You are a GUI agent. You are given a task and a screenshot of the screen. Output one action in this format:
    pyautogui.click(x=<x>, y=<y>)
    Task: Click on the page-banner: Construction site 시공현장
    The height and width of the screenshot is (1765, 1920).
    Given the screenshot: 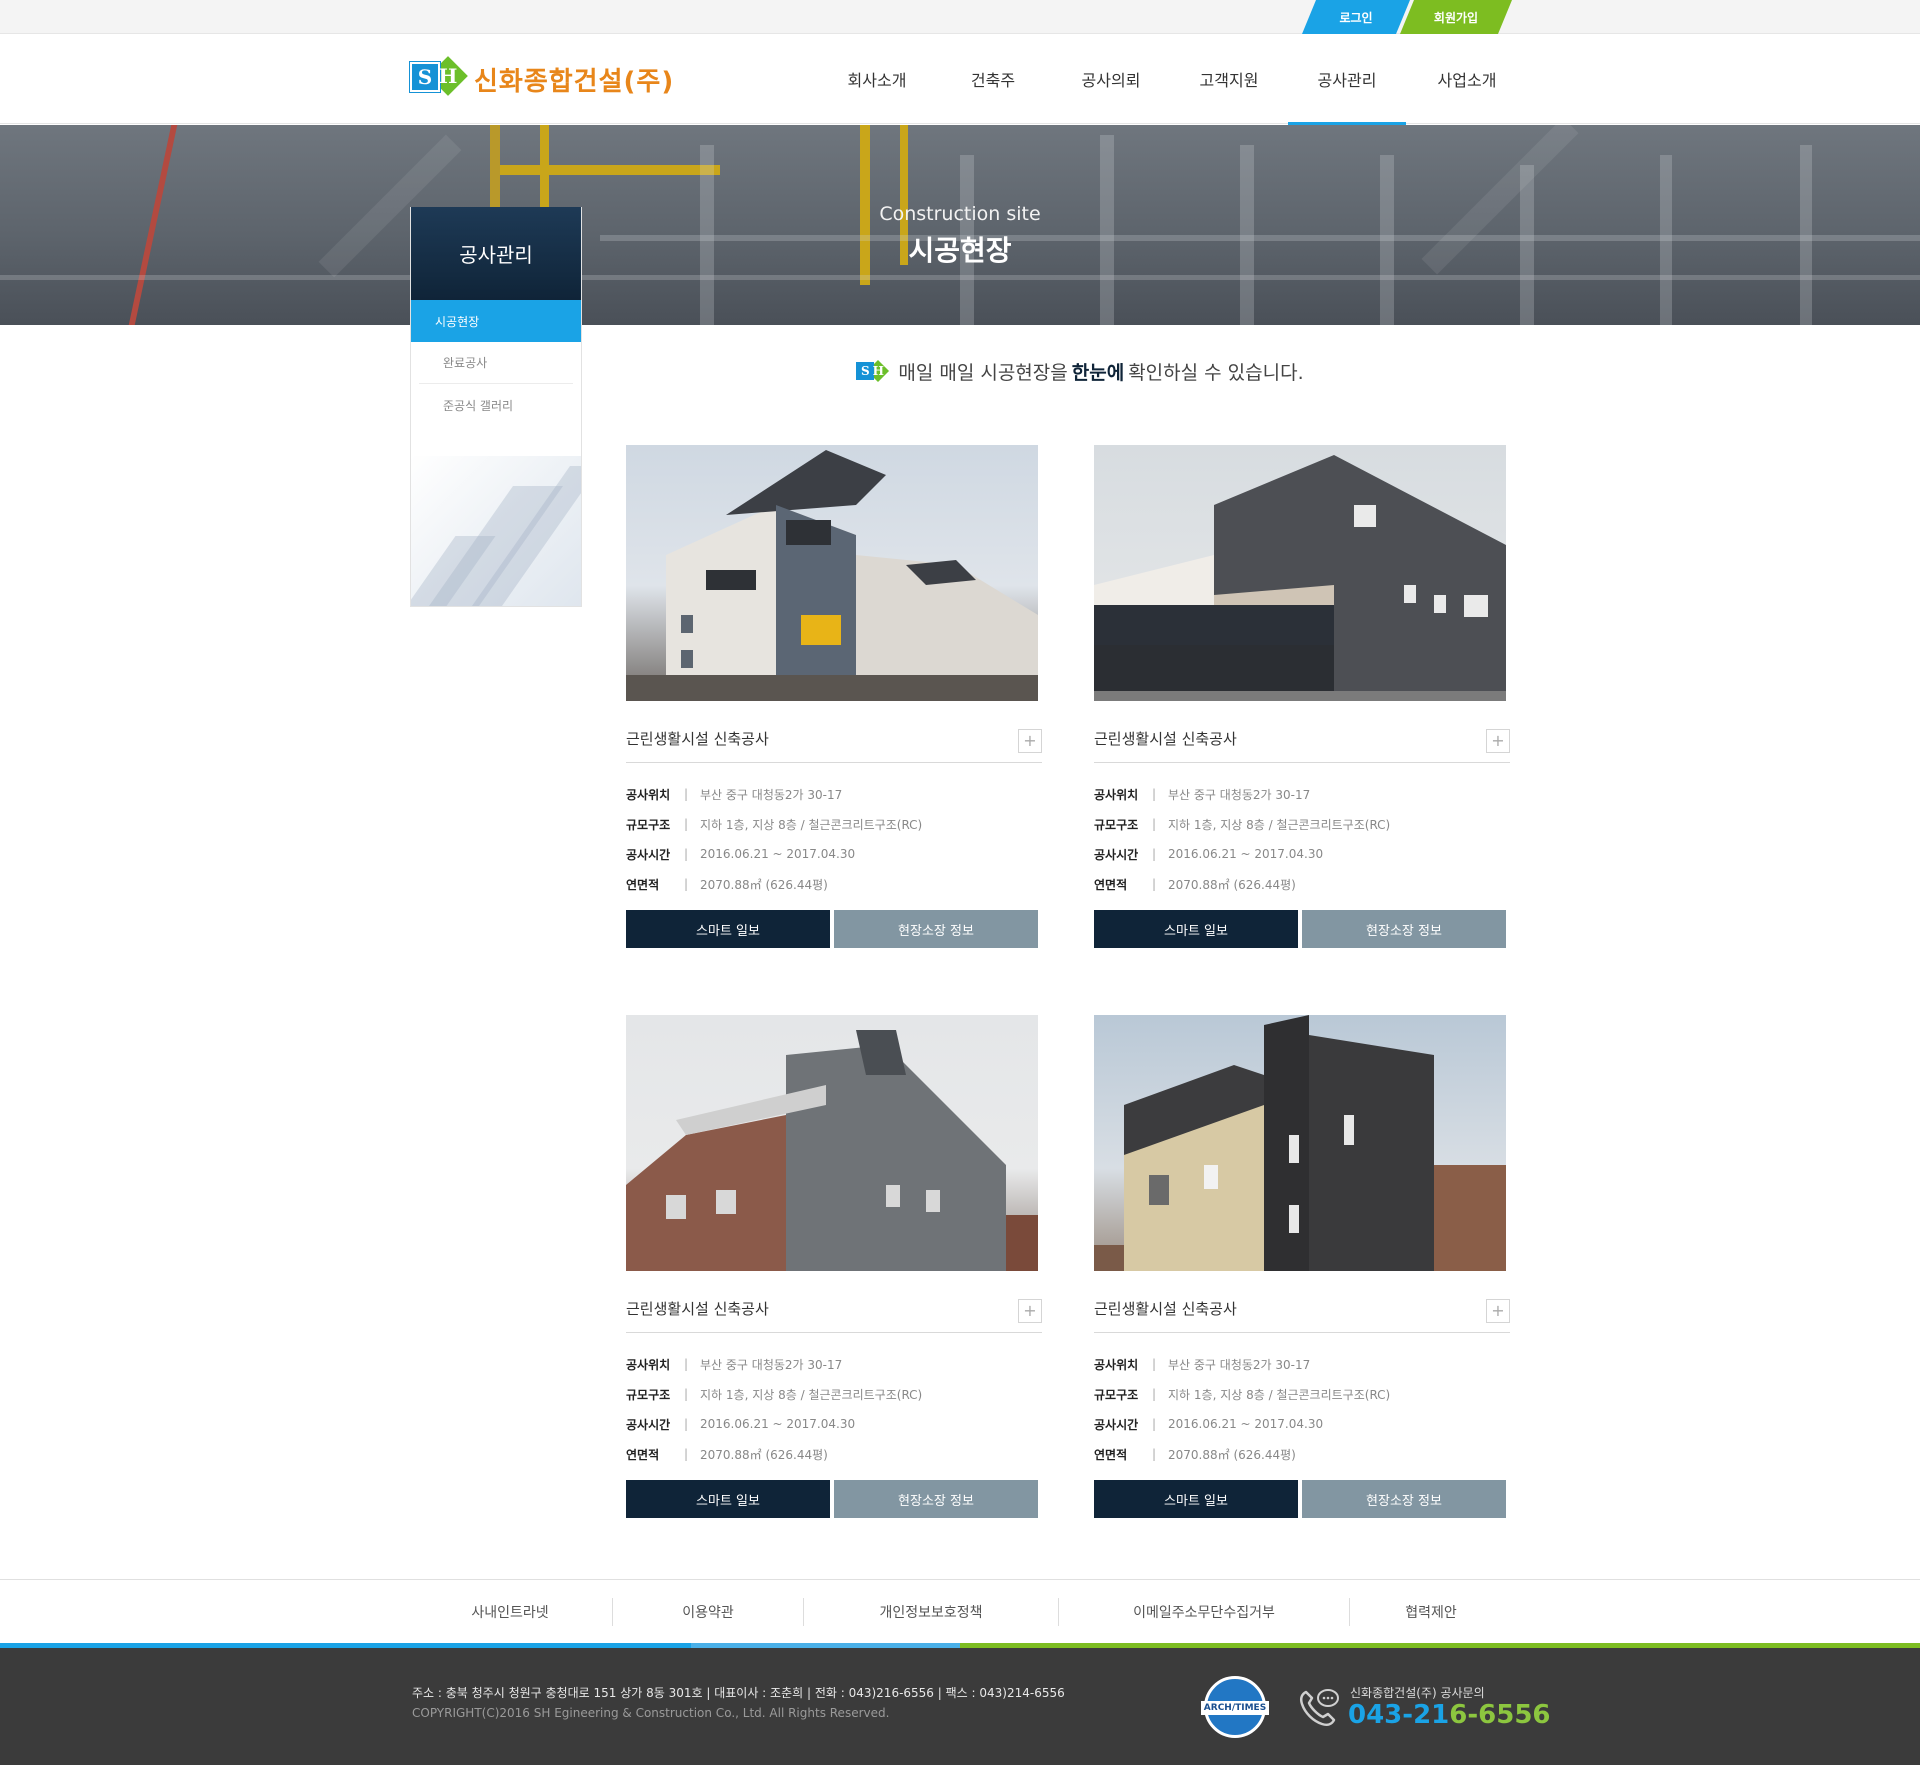 What is the action you would take?
    pyautogui.click(x=960, y=225)
    